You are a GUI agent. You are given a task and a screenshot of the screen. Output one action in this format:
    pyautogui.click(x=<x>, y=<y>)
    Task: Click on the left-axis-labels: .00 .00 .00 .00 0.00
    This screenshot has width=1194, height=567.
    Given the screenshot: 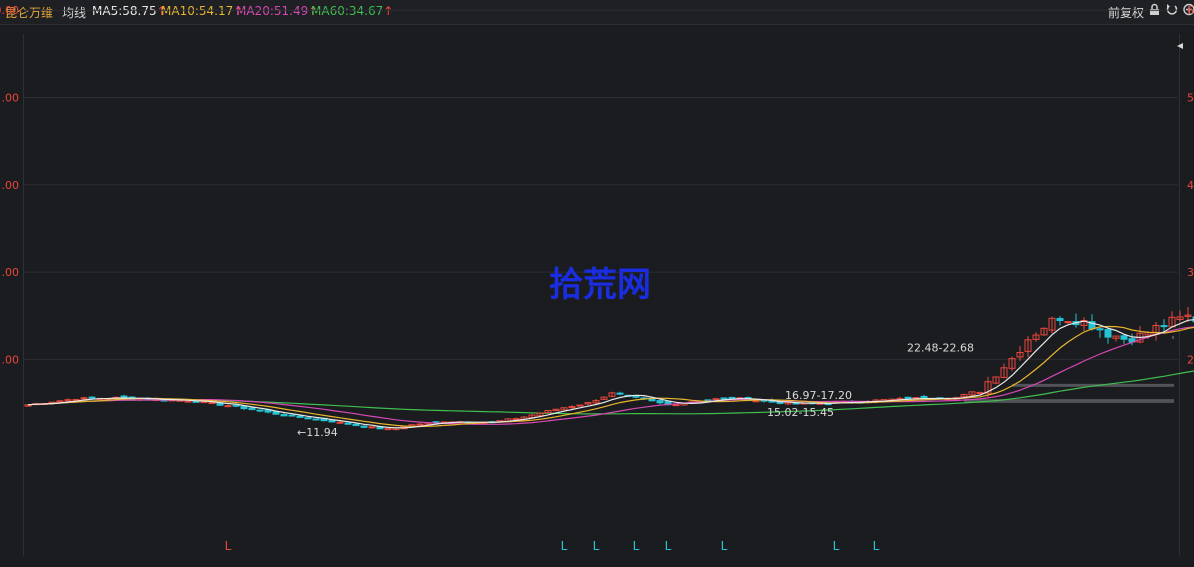 What is the action you would take?
    pyautogui.click(x=9, y=185)
    